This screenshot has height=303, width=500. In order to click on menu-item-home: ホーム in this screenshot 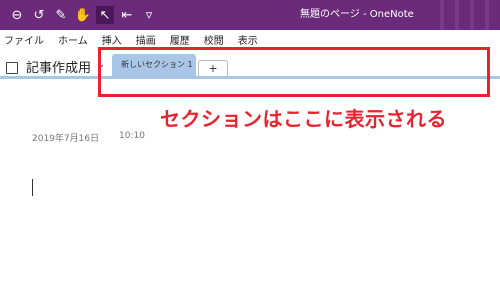, I will do `click(73, 39)`.